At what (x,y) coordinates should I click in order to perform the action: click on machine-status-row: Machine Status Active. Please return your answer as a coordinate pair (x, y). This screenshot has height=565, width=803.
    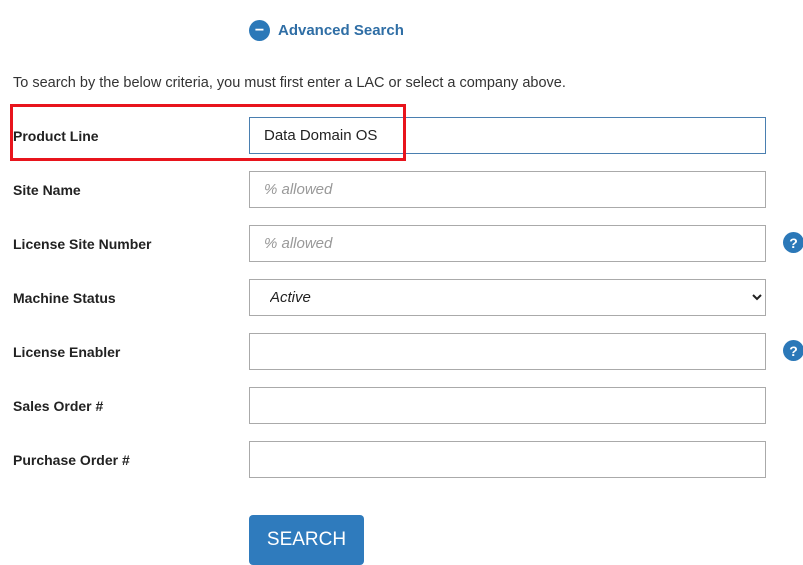
    Looking at the image, I should click on (401, 298).